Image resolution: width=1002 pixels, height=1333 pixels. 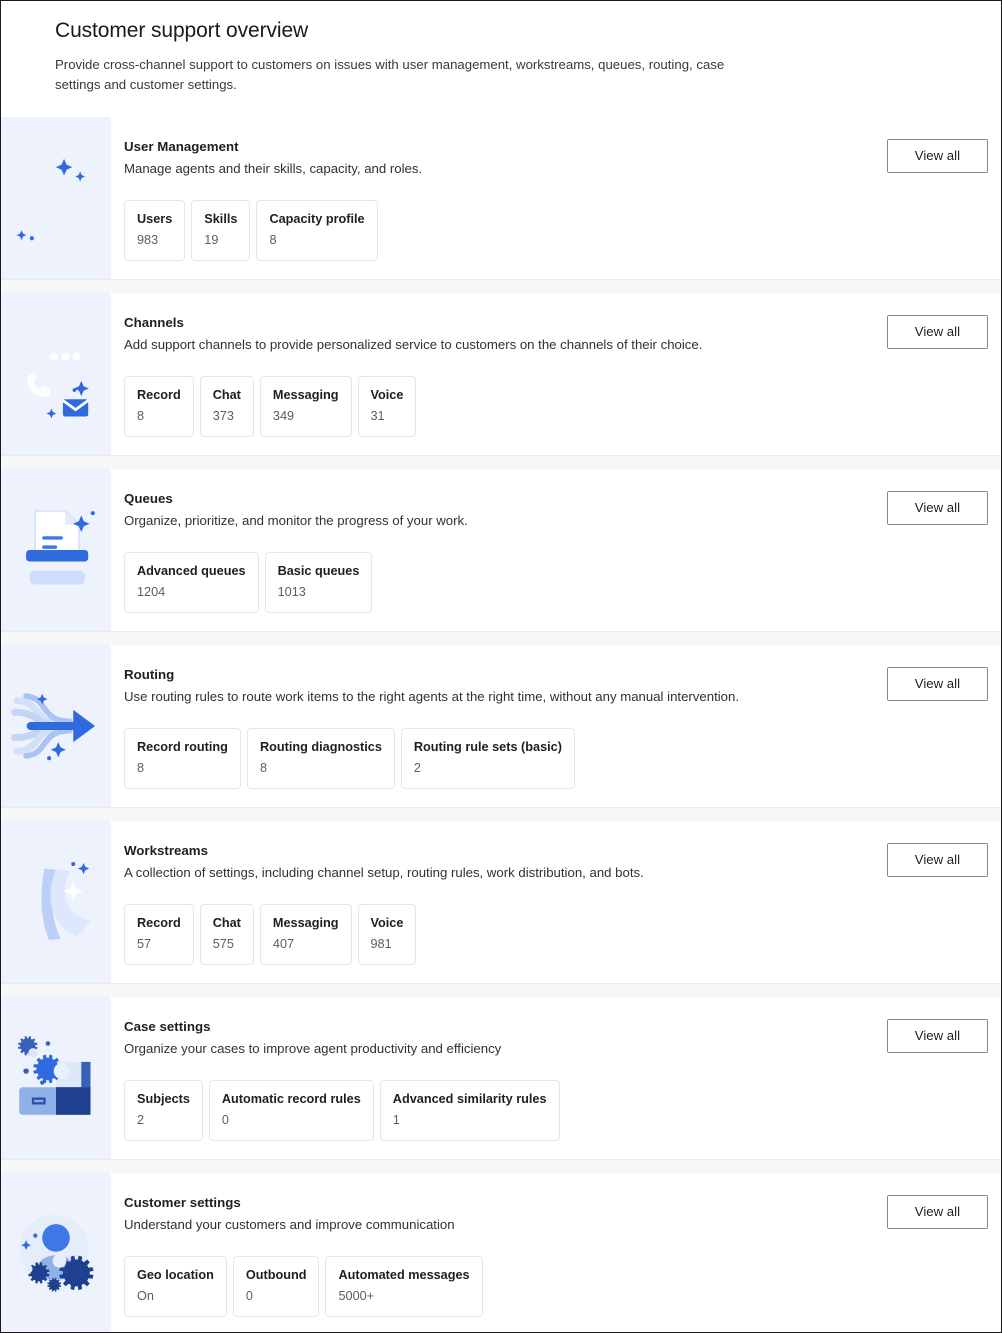 I want to click on page-title: Customer support overview, so click(x=182, y=30).